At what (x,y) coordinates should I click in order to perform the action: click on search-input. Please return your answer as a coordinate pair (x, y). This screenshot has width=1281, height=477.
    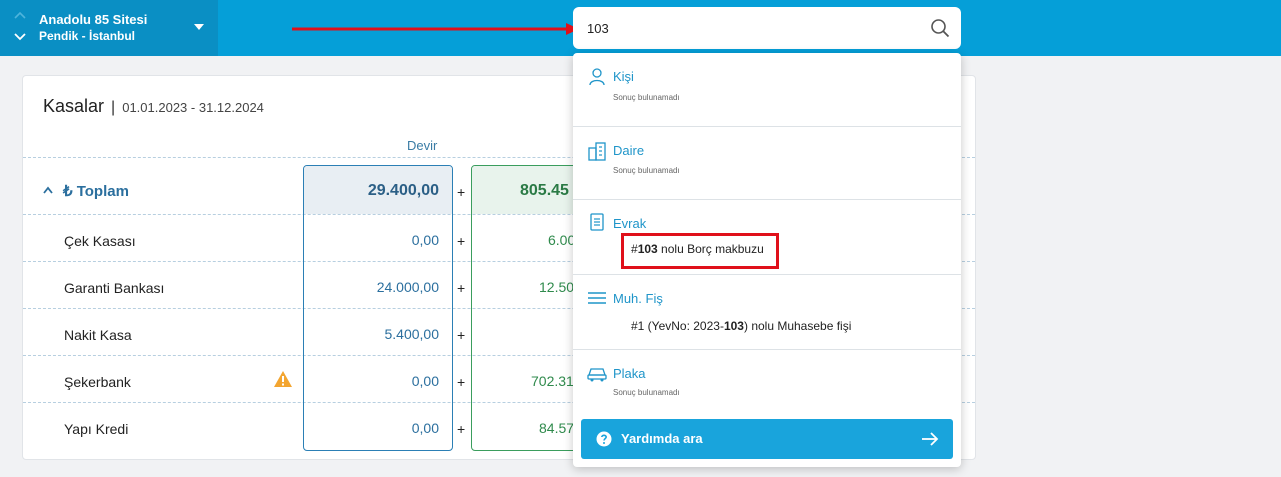
    Looking at the image, I should click on (747, 28).